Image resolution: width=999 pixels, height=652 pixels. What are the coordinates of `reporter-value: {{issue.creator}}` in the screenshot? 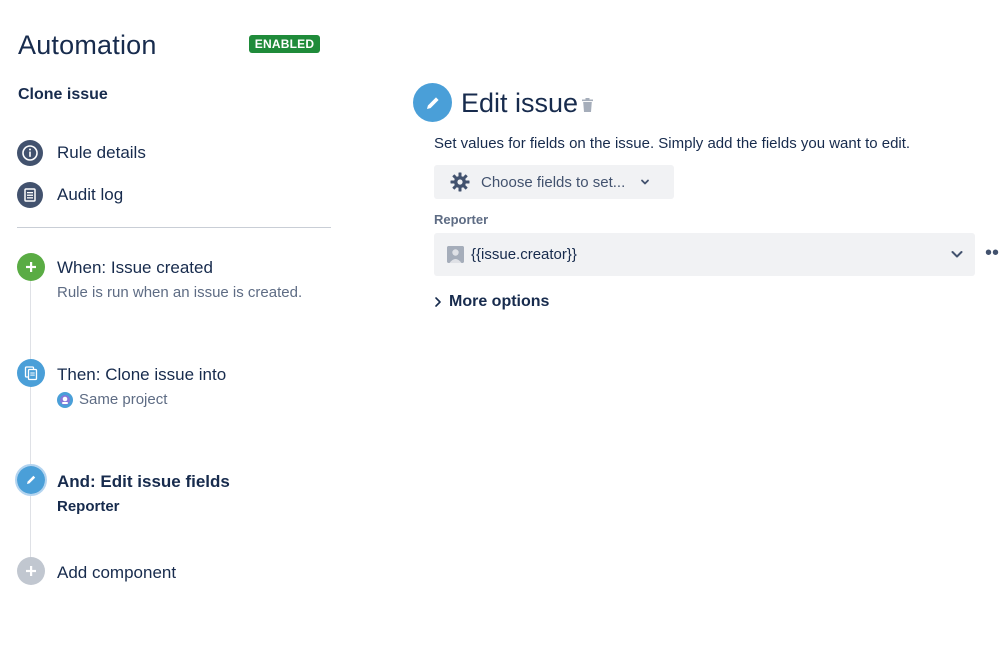 It's located at (524, 254).